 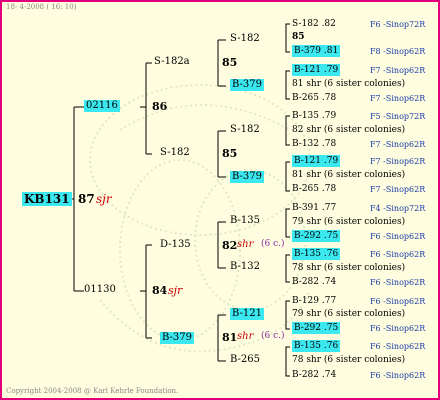 I want to click on gen4-source: F8 -Sinop62R, so click(x=398, y=51).